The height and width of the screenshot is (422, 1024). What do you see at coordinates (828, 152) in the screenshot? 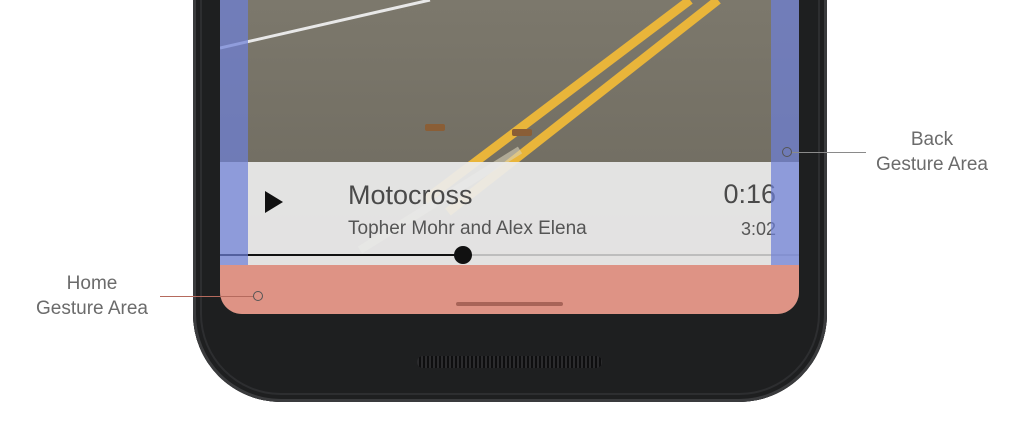
I see `back-annotation-line` at bounding box center [828, 152].